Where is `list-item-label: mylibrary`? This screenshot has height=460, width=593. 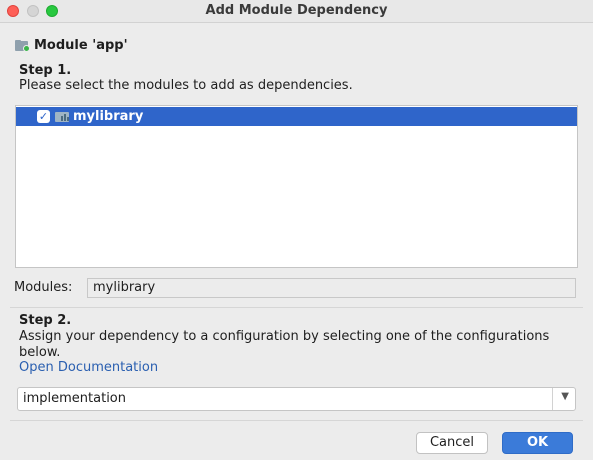
list-item-label: mylibrary is located at coordinates (108, 116).